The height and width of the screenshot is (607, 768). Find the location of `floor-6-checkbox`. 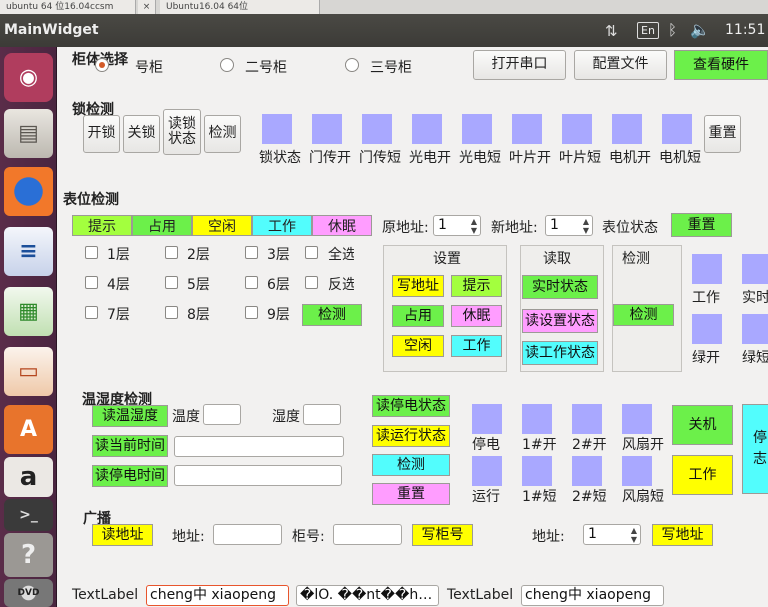

floor-6-checkbox is located at coordinates (251, 282).